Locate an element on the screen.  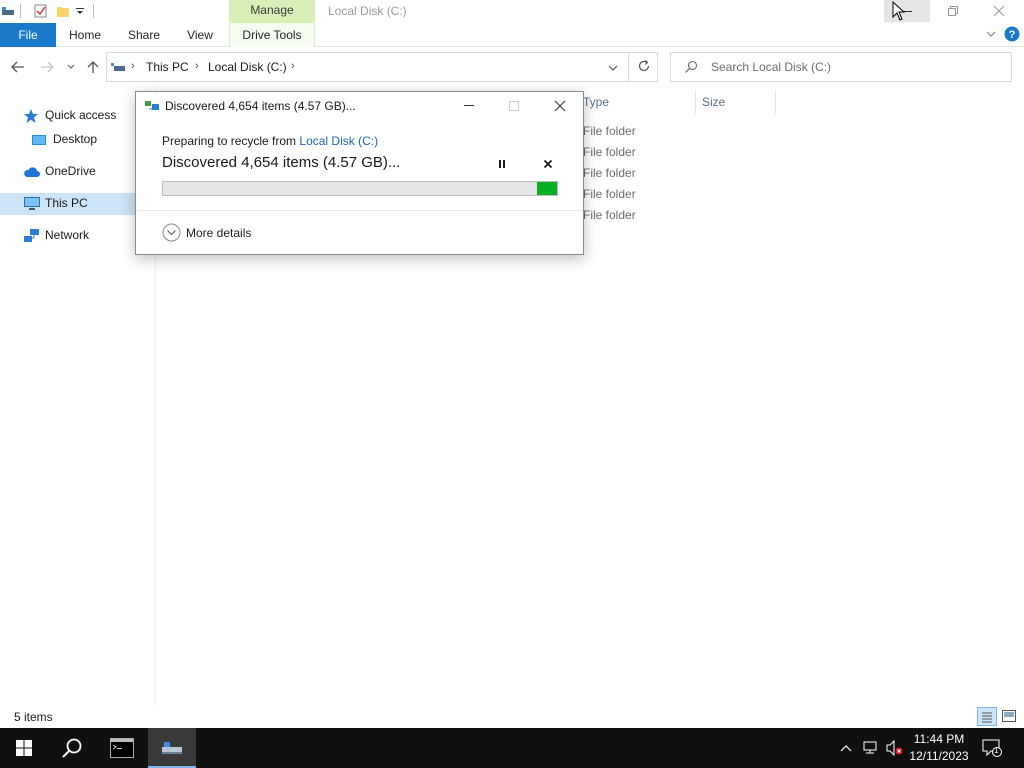
nav-label: Network is located at coordinates (67, 235).